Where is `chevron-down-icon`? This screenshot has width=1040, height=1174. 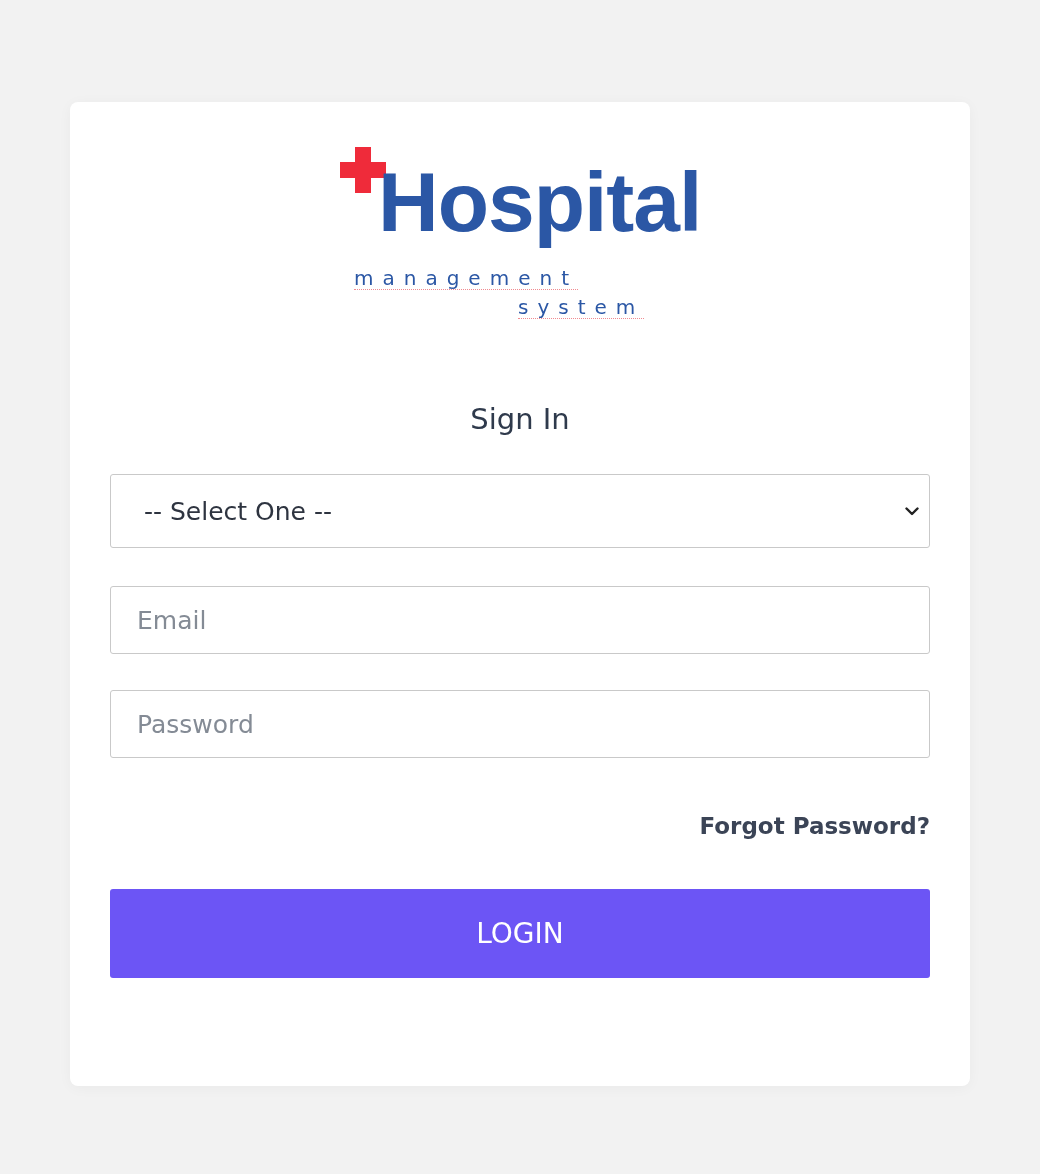
chevron-down-icon is located at coordinates (912, 511).